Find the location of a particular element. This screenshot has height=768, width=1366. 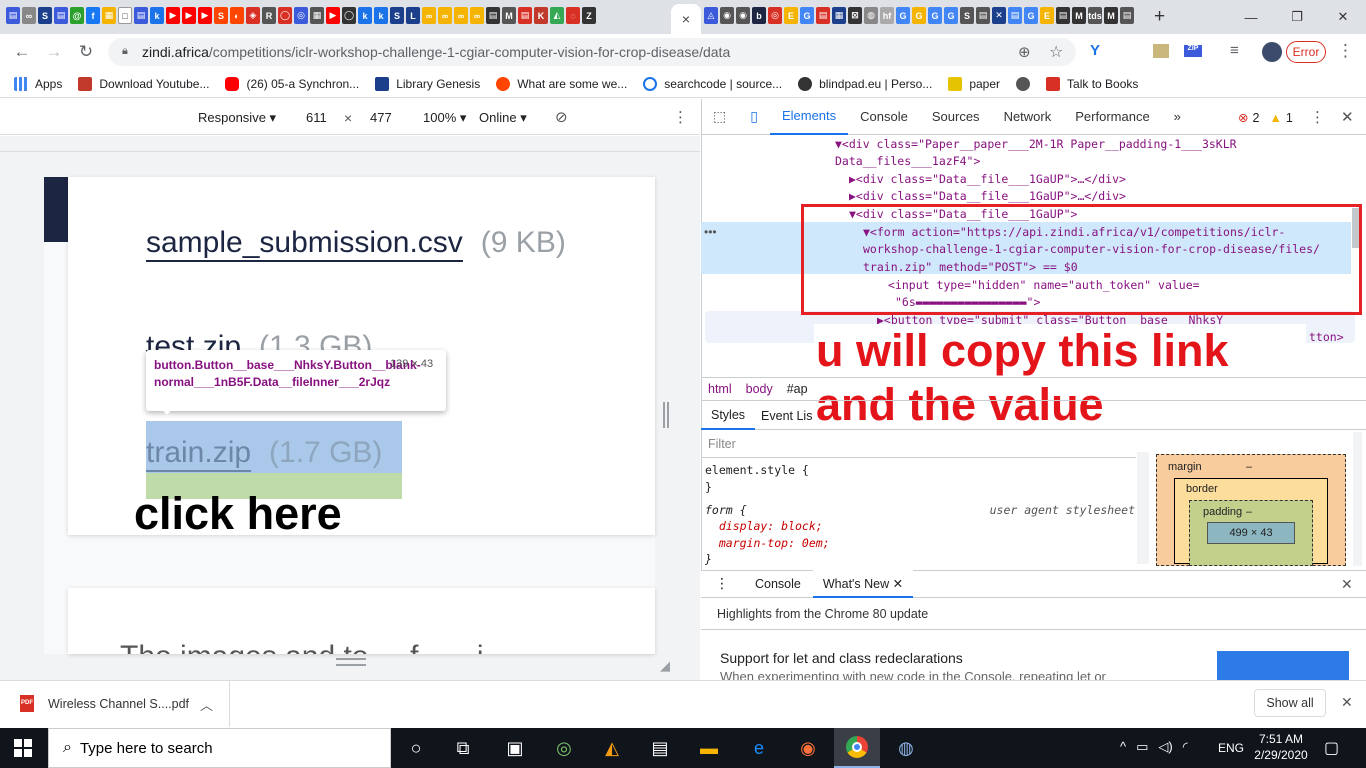

battery-icon: ▭ is located at coordinates (1142, 747).